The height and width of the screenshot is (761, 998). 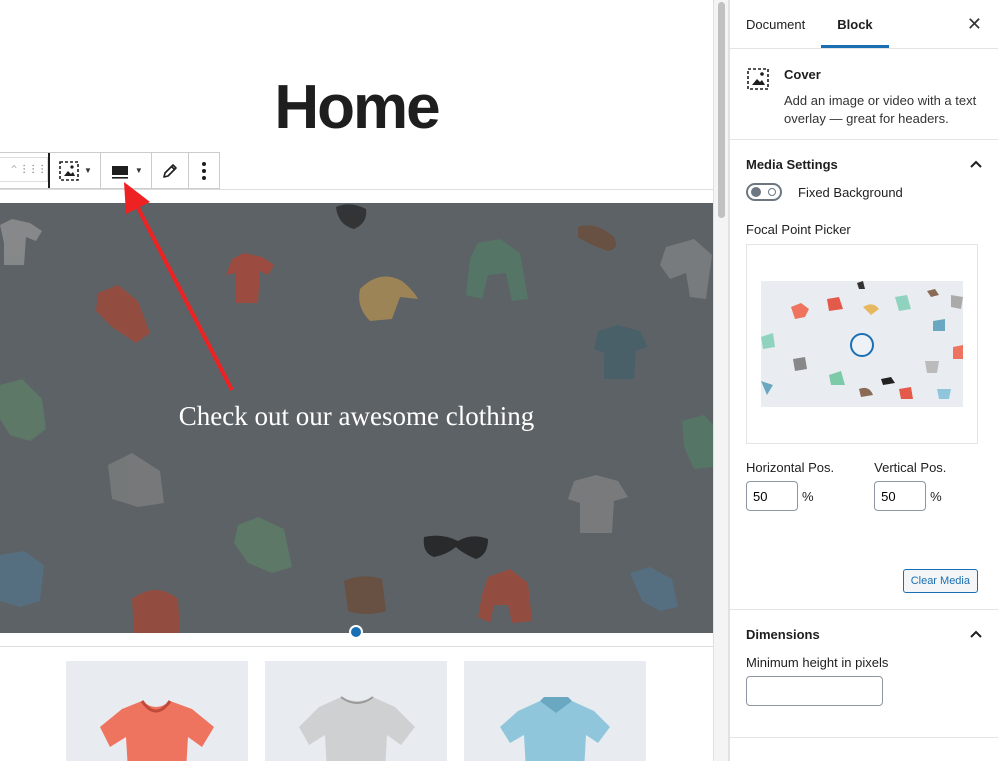 I want to click on scrollbar-thumb, so click(x=721, y=110).